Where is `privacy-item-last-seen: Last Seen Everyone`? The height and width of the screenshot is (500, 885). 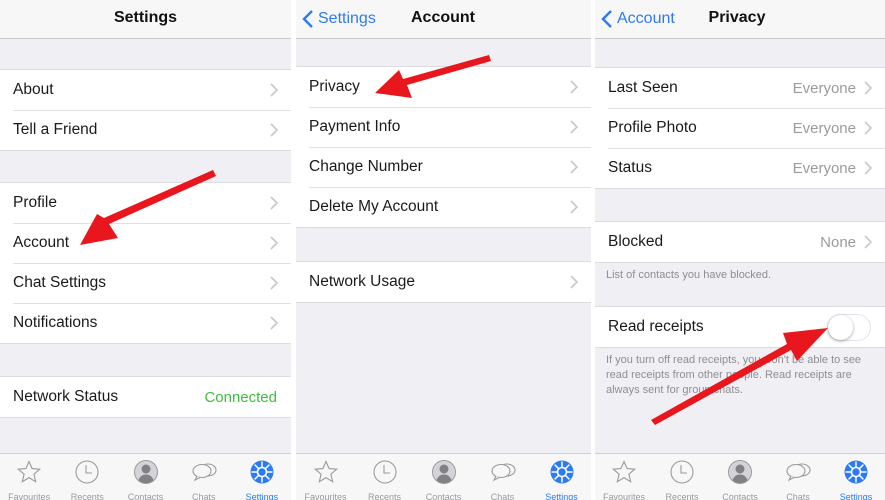
privacy-item-last-seen: Last Seen Everyone is located at coordinates (740, 88).